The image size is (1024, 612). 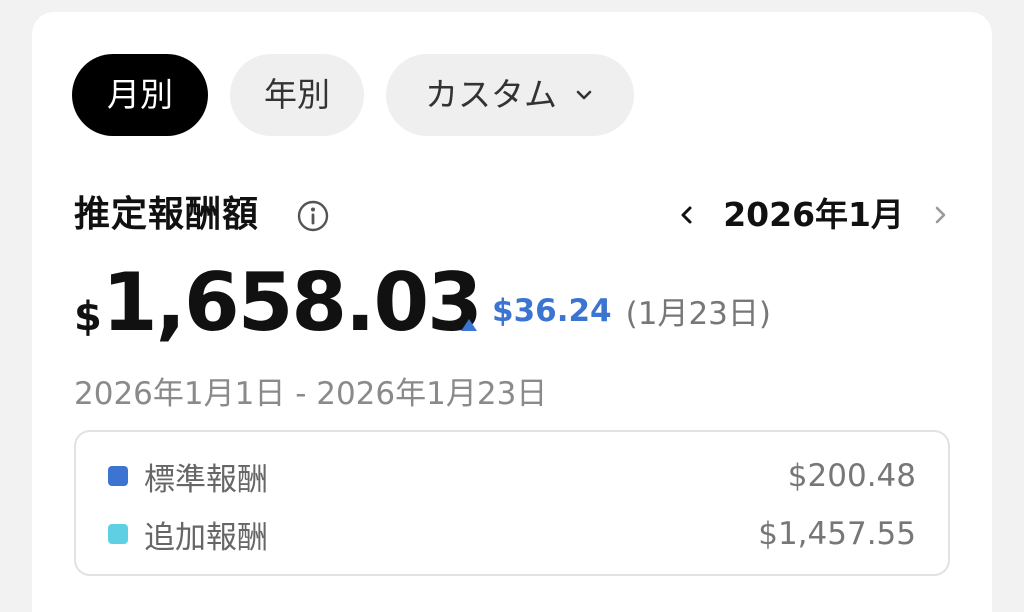 I want to click on change-date: (1月23日), so click(x=698, y=314).